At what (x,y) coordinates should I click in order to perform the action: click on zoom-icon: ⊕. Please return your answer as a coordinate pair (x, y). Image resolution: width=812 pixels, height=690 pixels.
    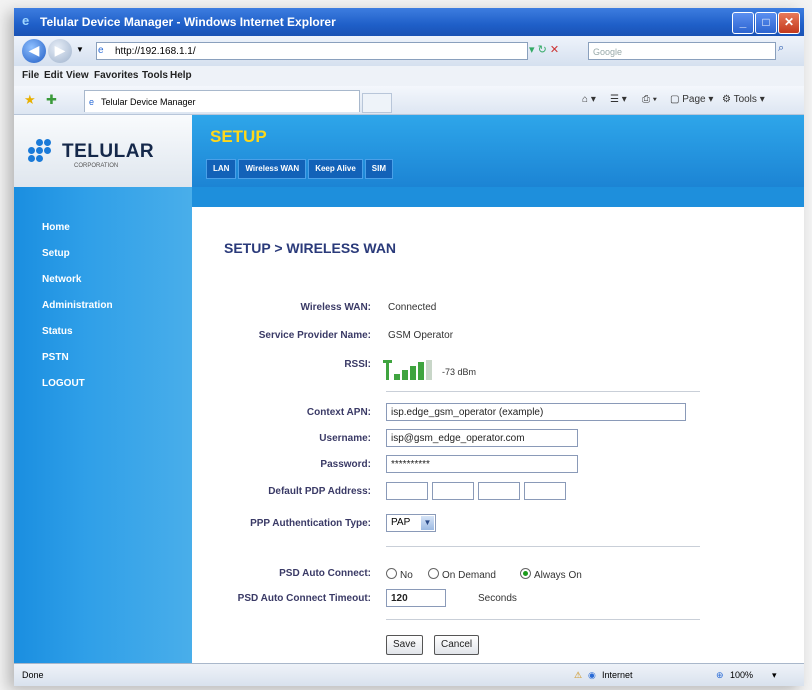
    Looking at the image, I should click on (720, 675).